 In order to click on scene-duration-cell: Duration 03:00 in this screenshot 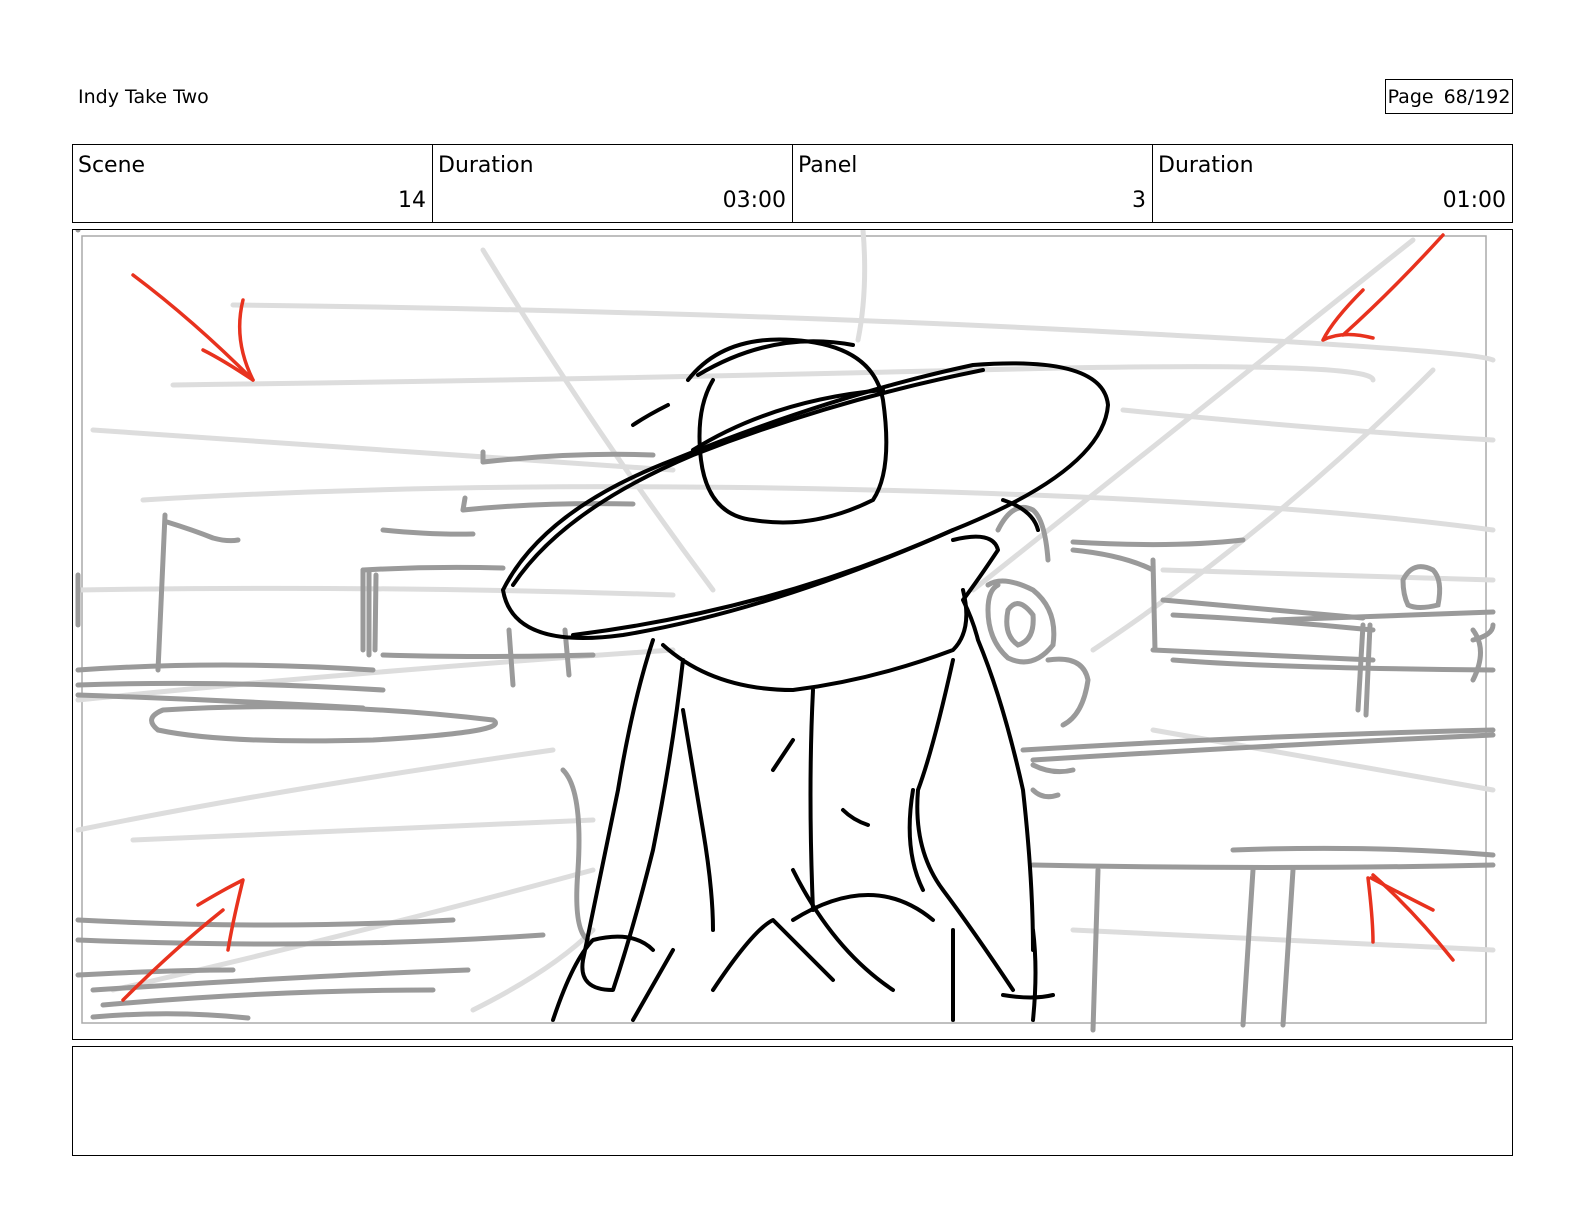, I will do `click(613, 183)`.